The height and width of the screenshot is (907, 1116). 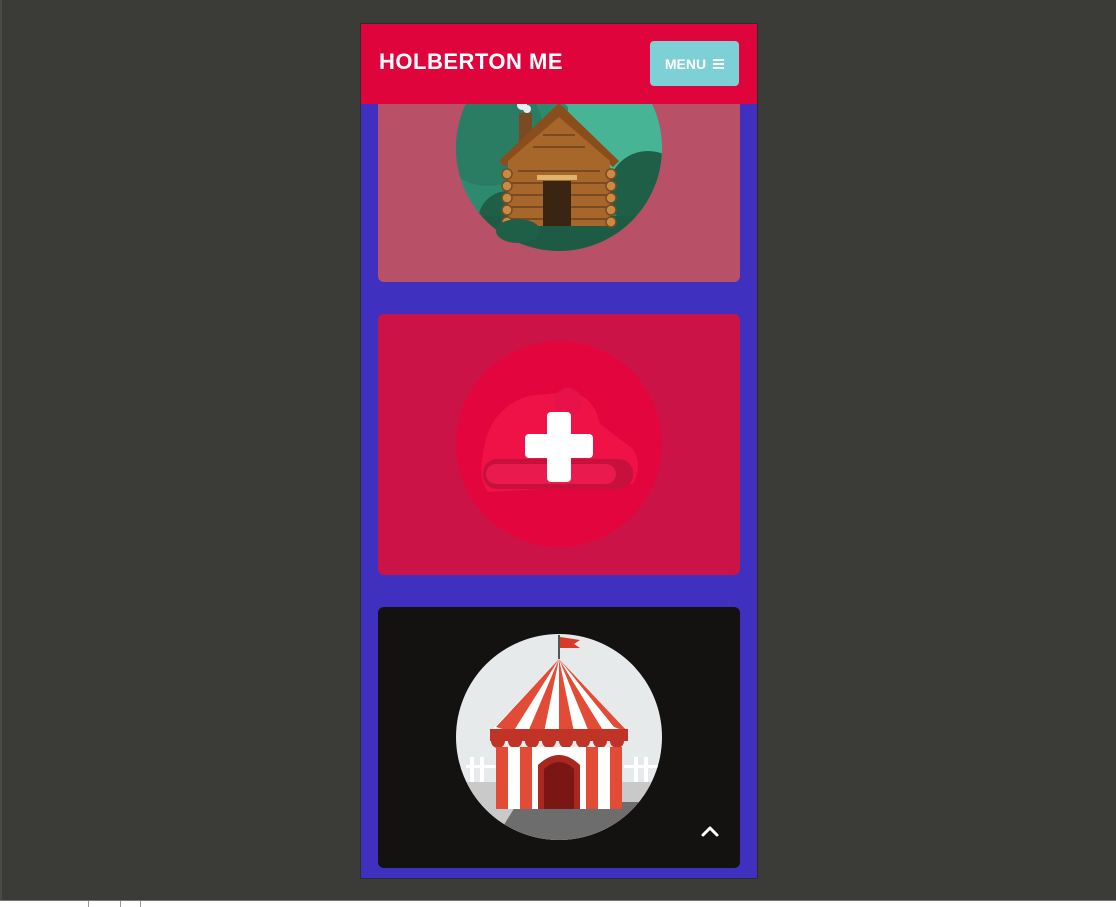 I want to click on menu-button: MENU, so click(x=694, y=63).